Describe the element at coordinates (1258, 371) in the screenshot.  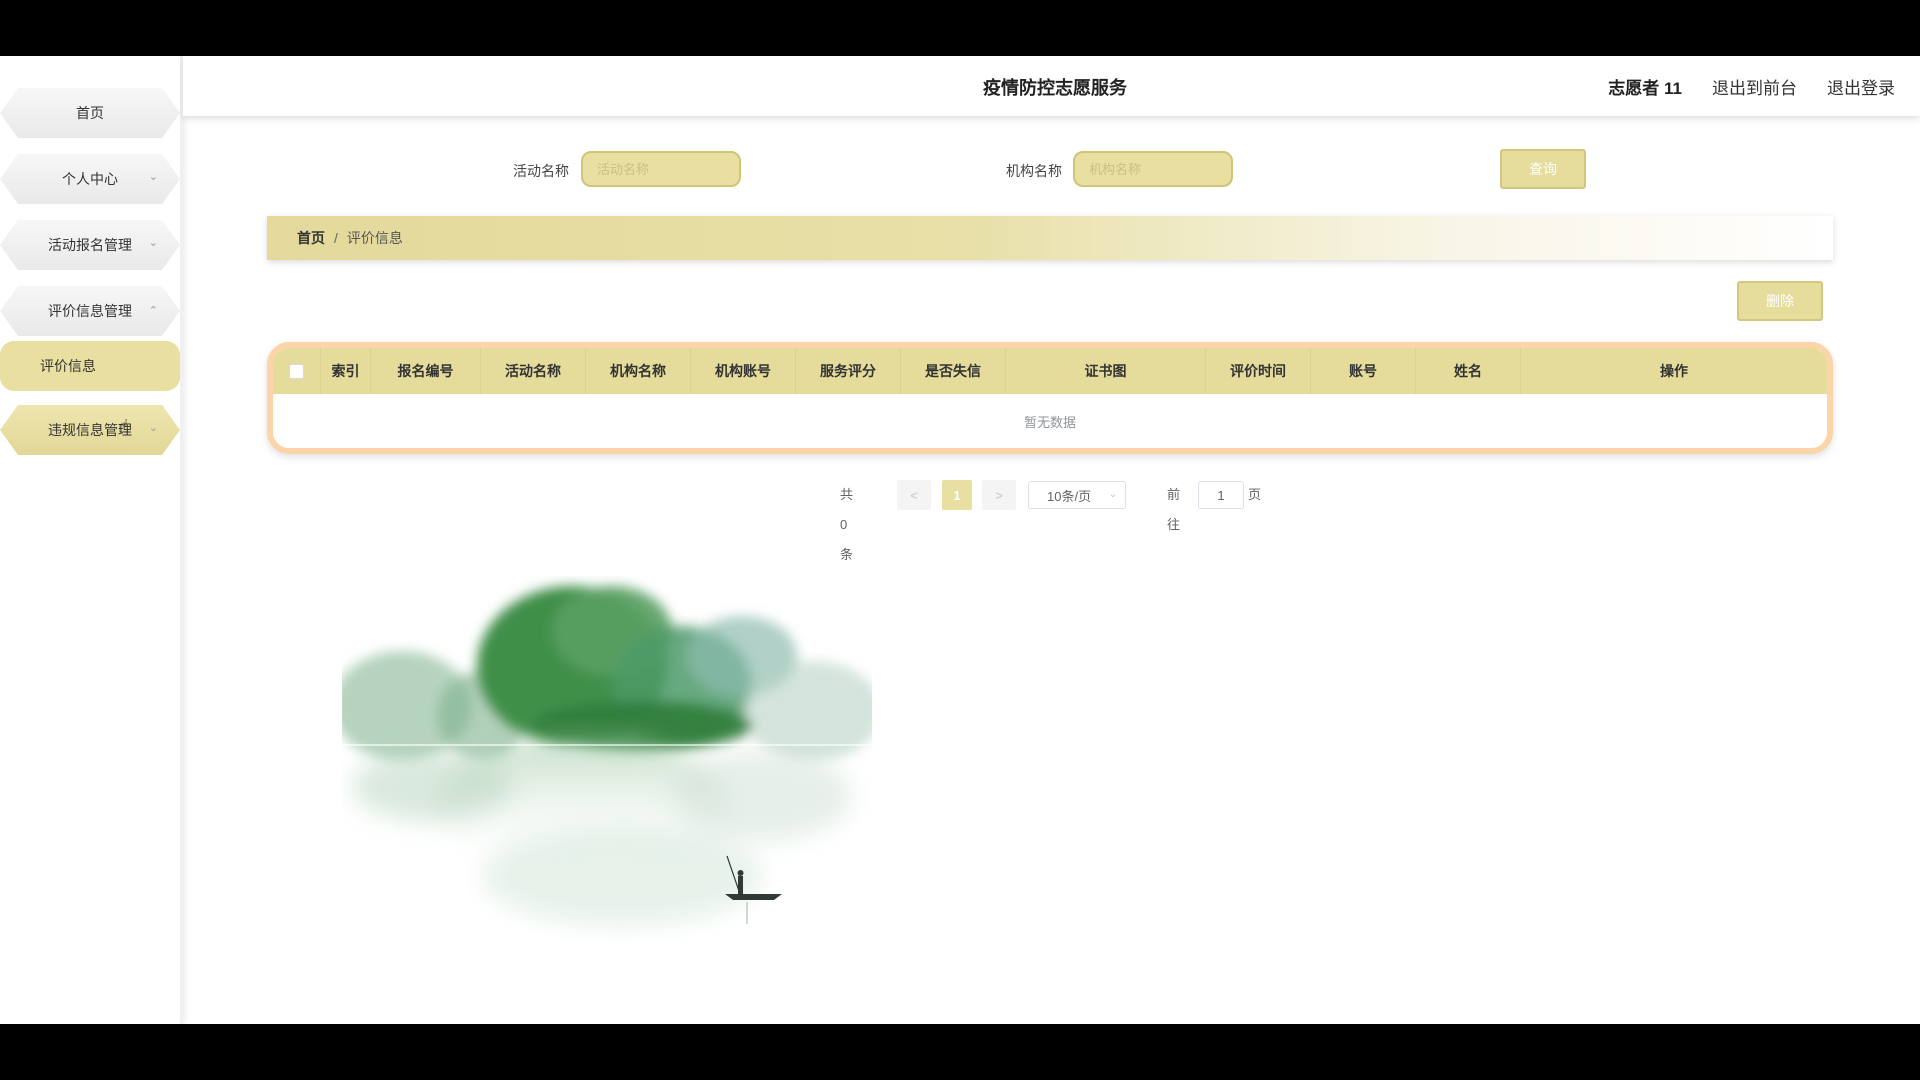
I see `column-header: 评价时间` at that location.